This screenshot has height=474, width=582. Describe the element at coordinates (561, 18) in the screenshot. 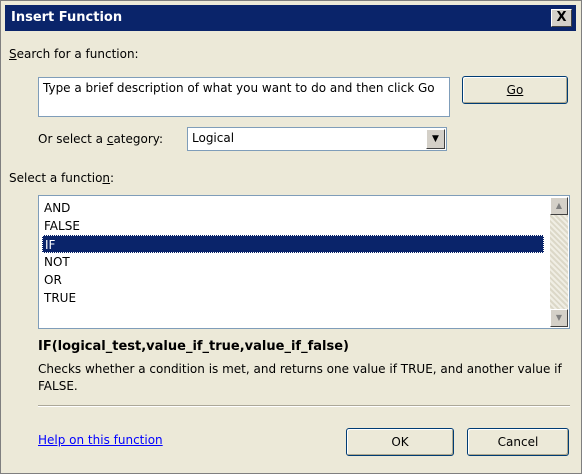

I see `close-button: X` at that location.